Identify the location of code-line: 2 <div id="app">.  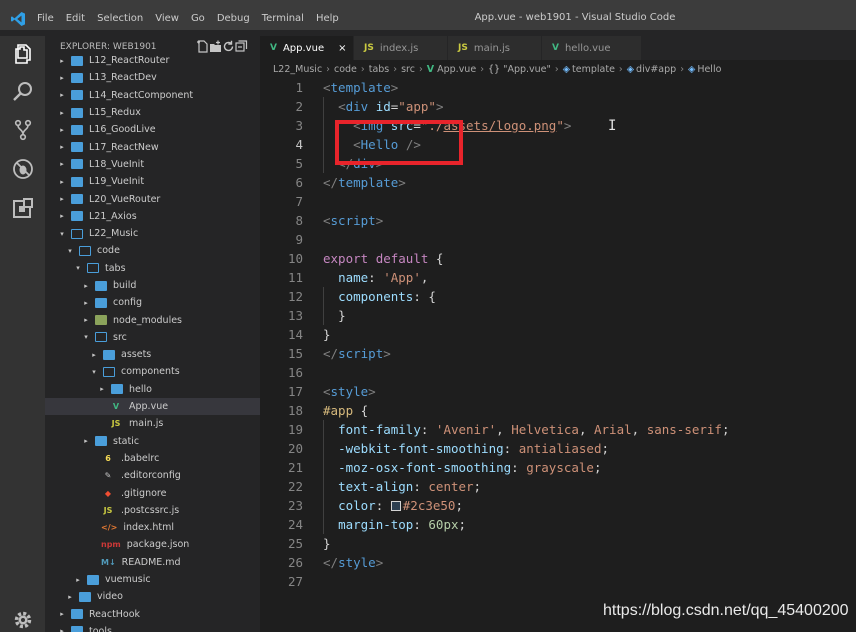
(558, 106).